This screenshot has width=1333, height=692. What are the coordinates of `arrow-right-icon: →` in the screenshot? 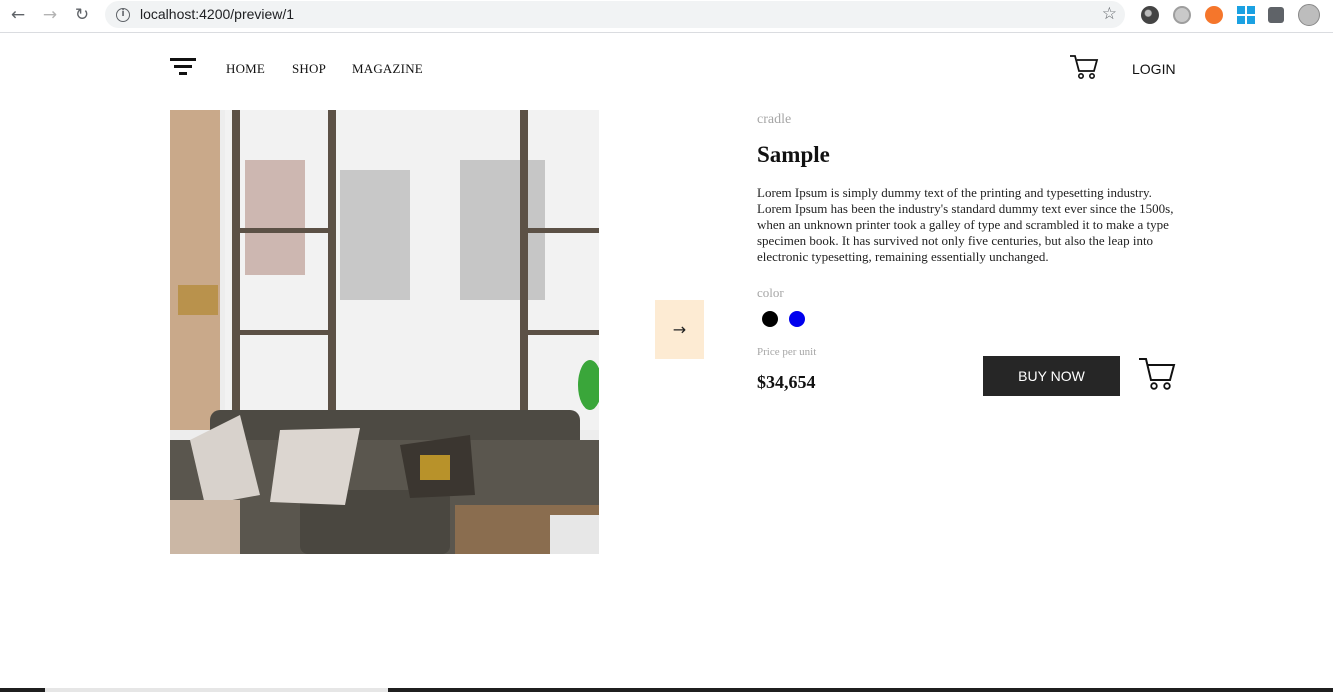 It's located at (679, 329).